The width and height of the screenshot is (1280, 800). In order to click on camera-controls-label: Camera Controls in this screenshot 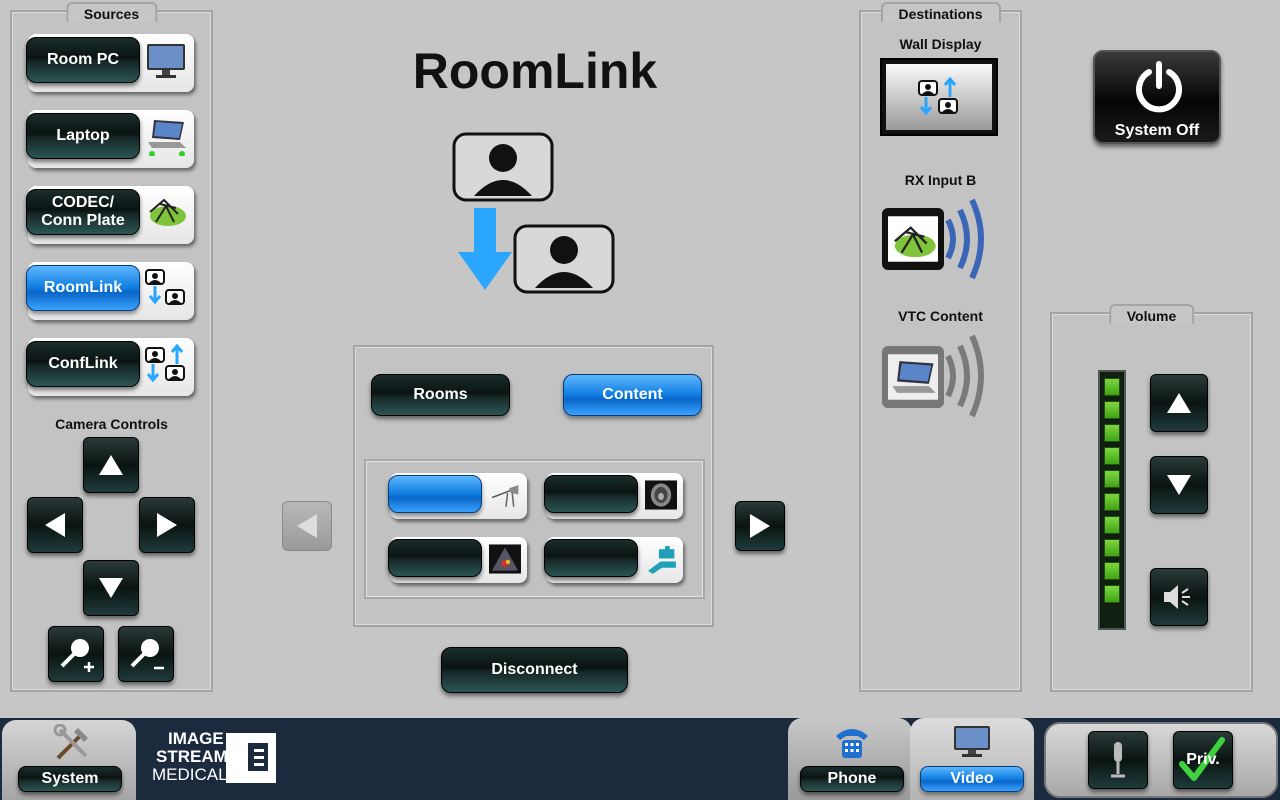, I will do `click(111, 424)`.